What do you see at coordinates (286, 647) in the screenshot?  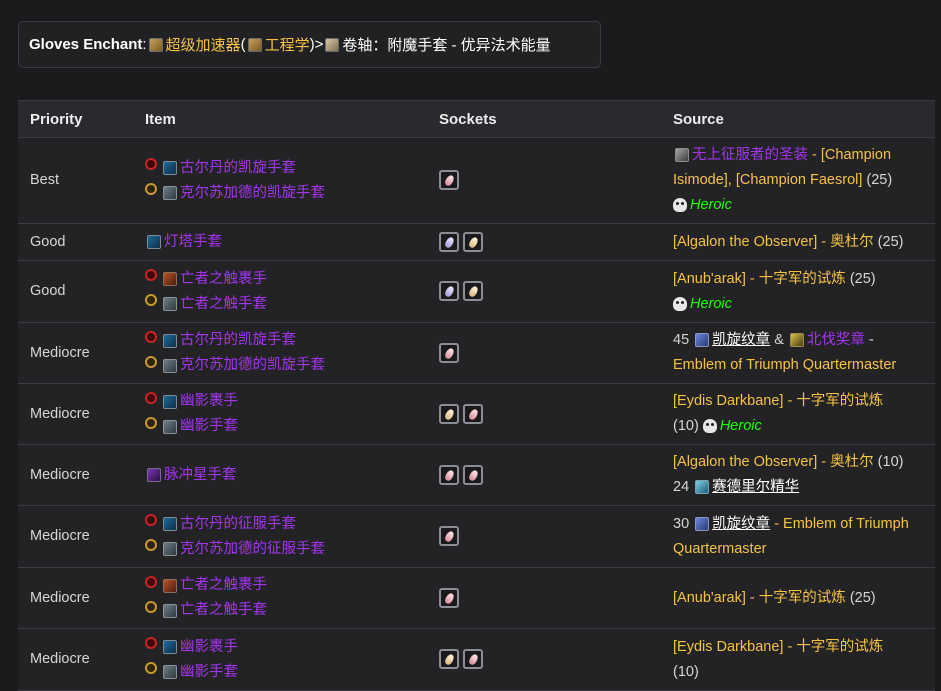 I see `item-entry: 幽影裹手` at bounding box center [286, 647].